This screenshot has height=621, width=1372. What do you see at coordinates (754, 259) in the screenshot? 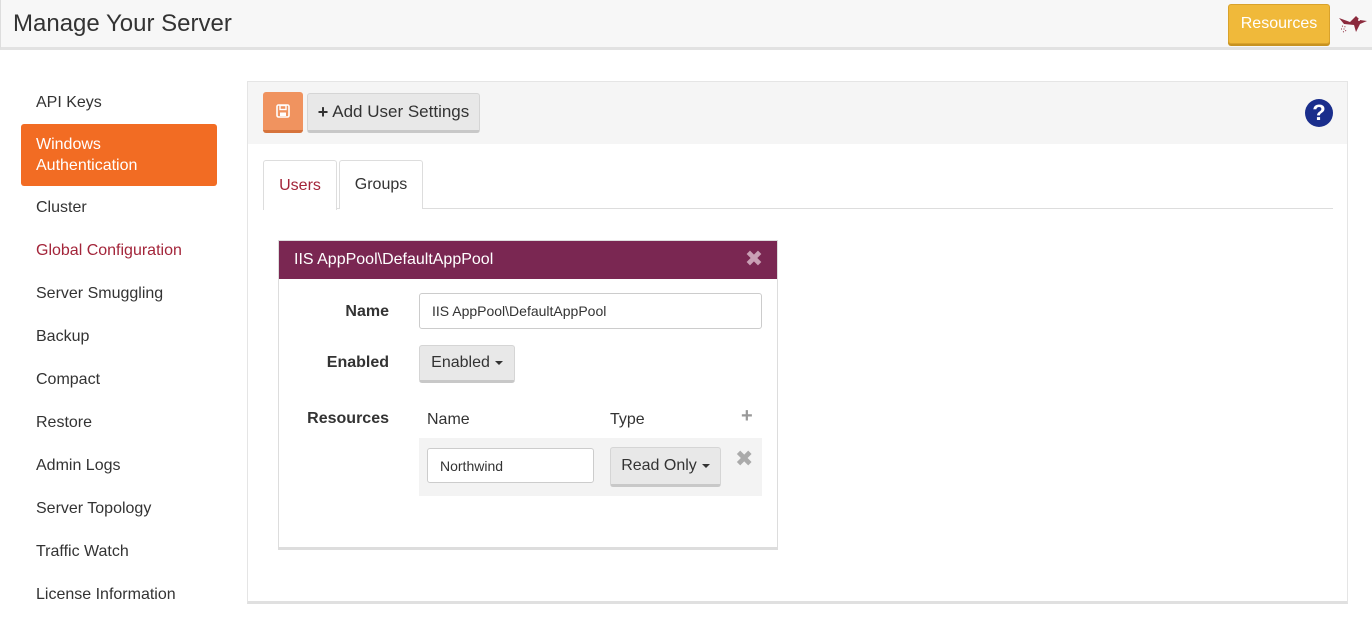
I see `close-icon: ✖` at bounding box center [754, 259].